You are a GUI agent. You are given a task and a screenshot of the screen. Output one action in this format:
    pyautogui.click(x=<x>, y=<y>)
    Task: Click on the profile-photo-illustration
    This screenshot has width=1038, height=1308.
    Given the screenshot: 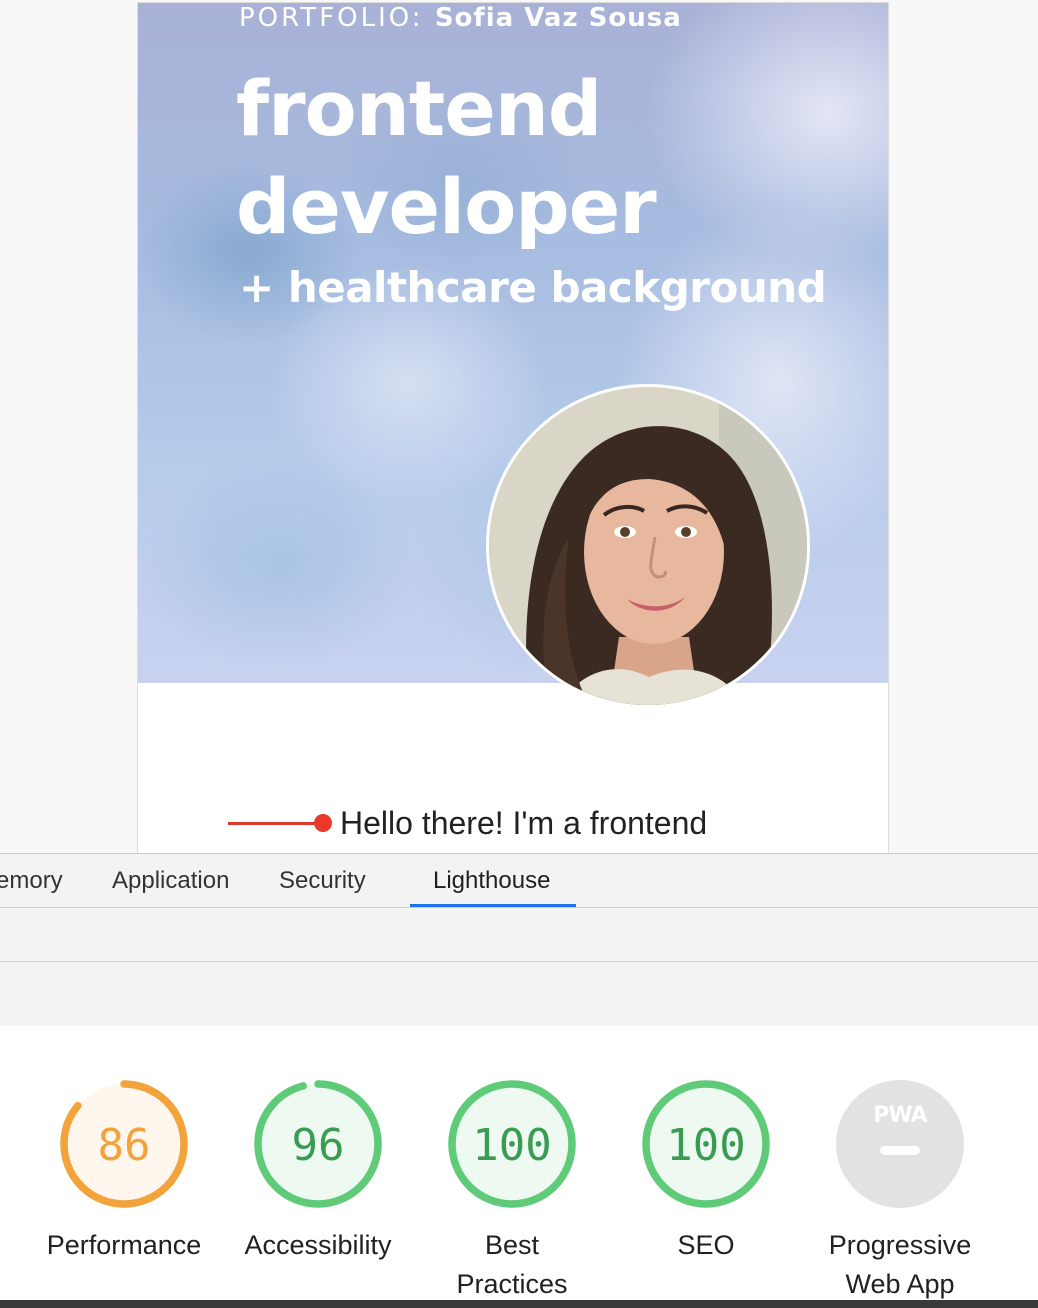 What is the action you would take?
    pyautogui.click(x=648, y=546)
    